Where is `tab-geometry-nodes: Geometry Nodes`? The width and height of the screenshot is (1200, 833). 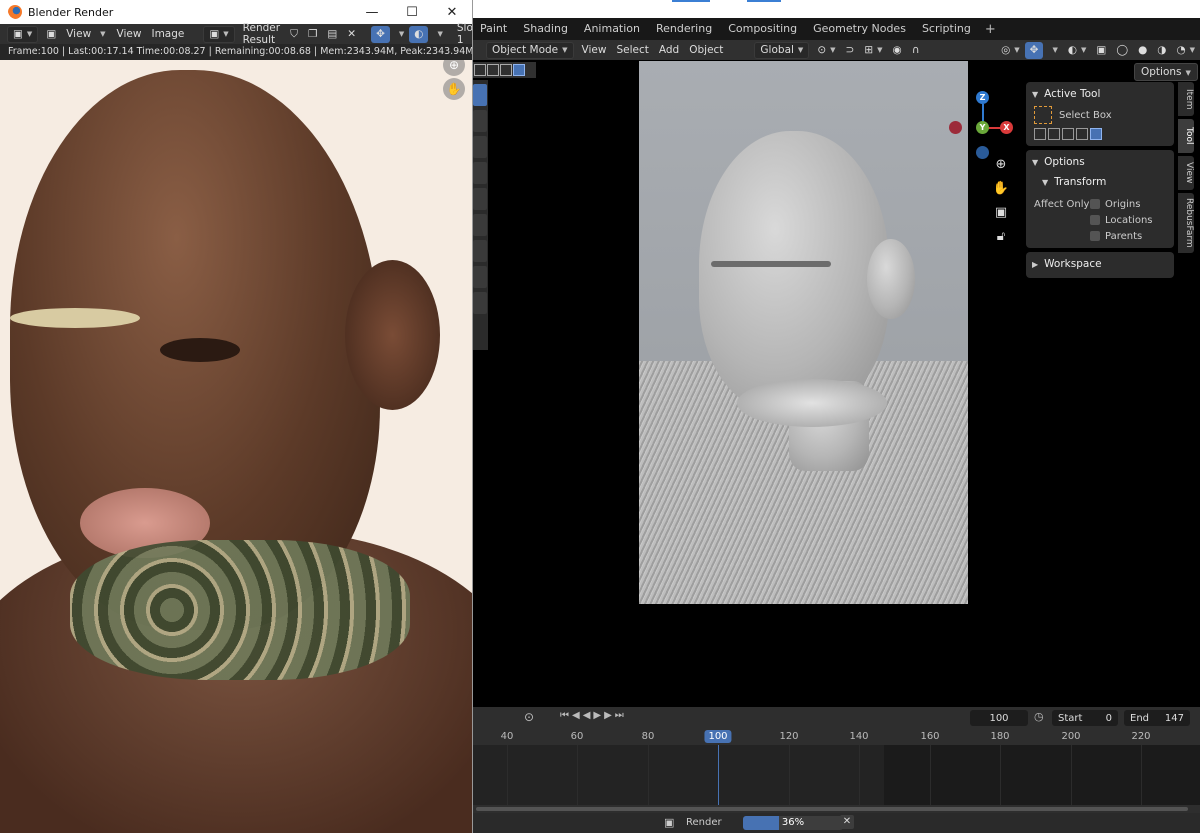
tab-geometry-nodes: Geometry Nodes is located at coordinates (859, 29).